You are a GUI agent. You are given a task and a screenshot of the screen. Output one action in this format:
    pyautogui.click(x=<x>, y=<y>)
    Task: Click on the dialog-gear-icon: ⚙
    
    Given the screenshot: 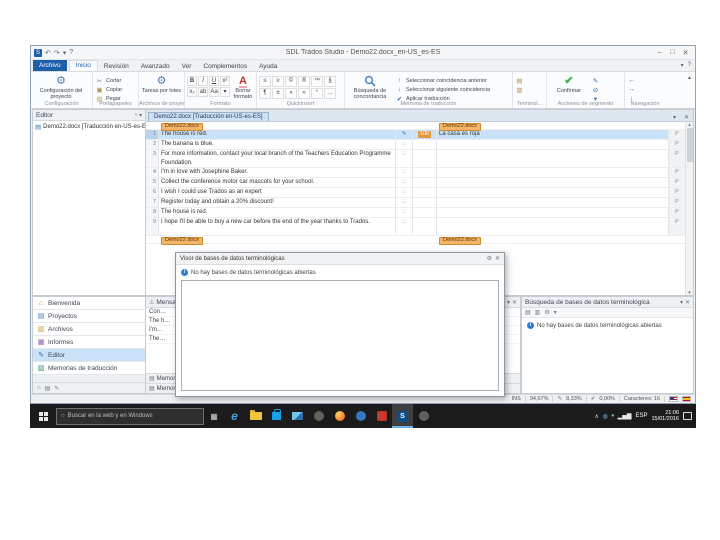 What is the action you would take?
    pyautogui.click(x=489, y=258)
    